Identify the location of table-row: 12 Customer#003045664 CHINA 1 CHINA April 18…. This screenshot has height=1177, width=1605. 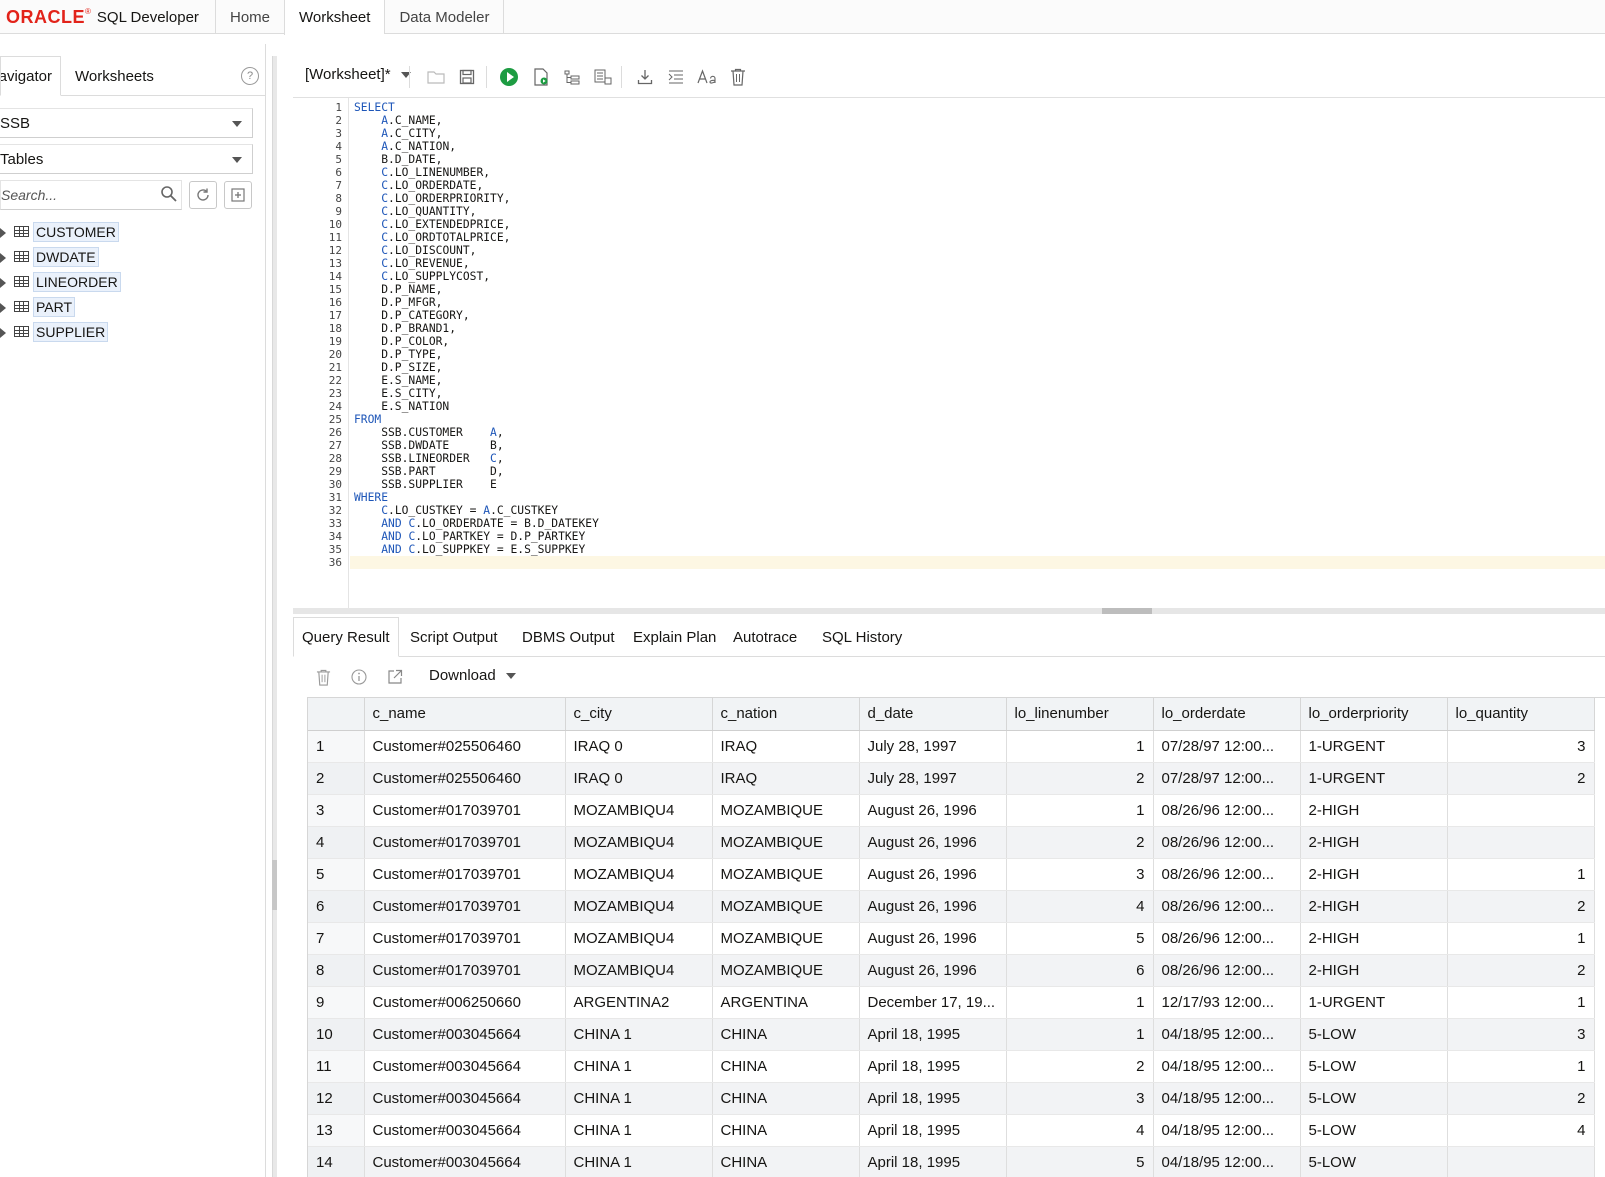
(951, 1098).